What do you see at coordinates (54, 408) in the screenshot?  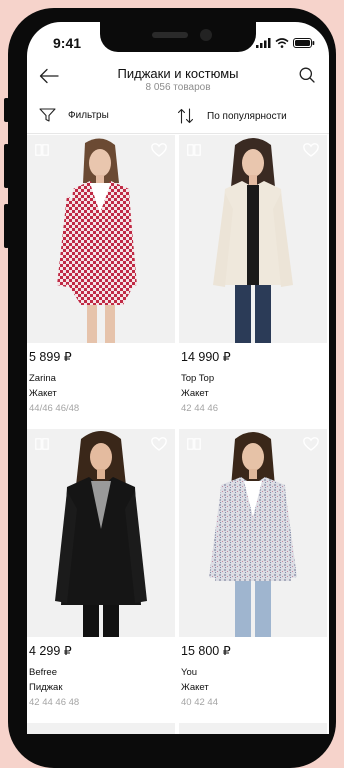 I see `product-sizes: 44/46 46/48` at bounding box center [54, 408].